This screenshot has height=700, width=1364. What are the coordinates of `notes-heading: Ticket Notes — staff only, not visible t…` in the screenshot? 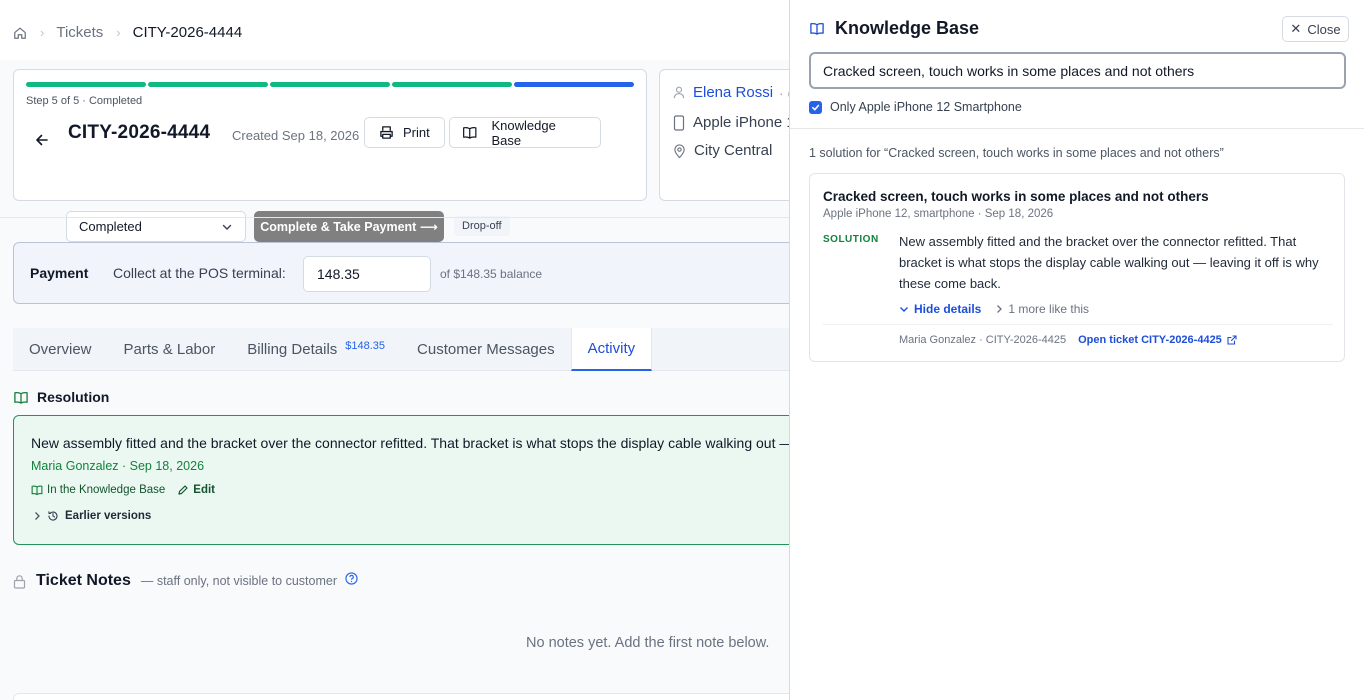 It's located at (185, 581).